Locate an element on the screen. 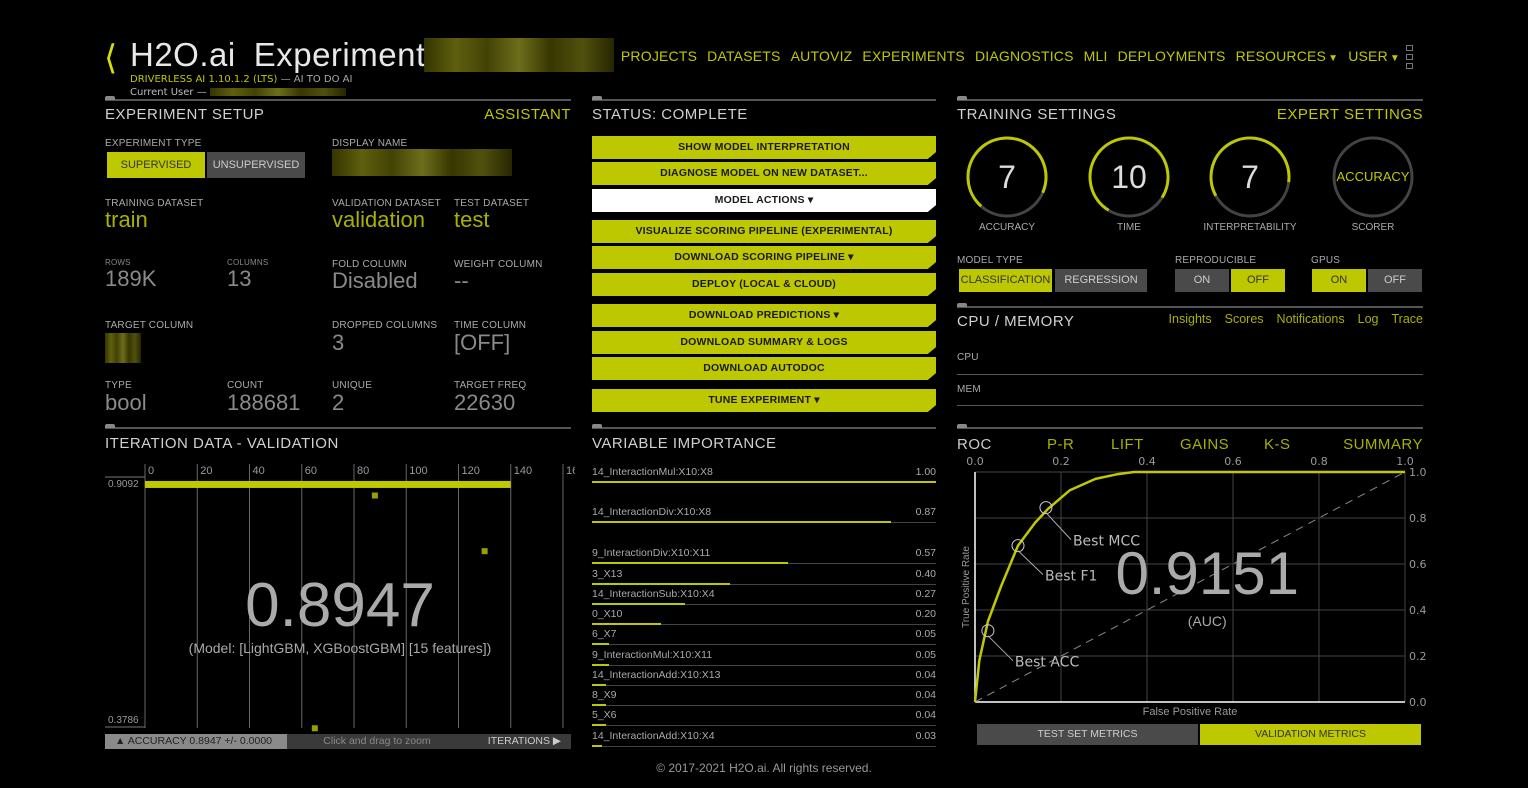 The width and height of the screenshot is (1528, 788). varimp-row: 14_InteractionAdd:X10:X13 0.04 is located at coordinates (764, 678).